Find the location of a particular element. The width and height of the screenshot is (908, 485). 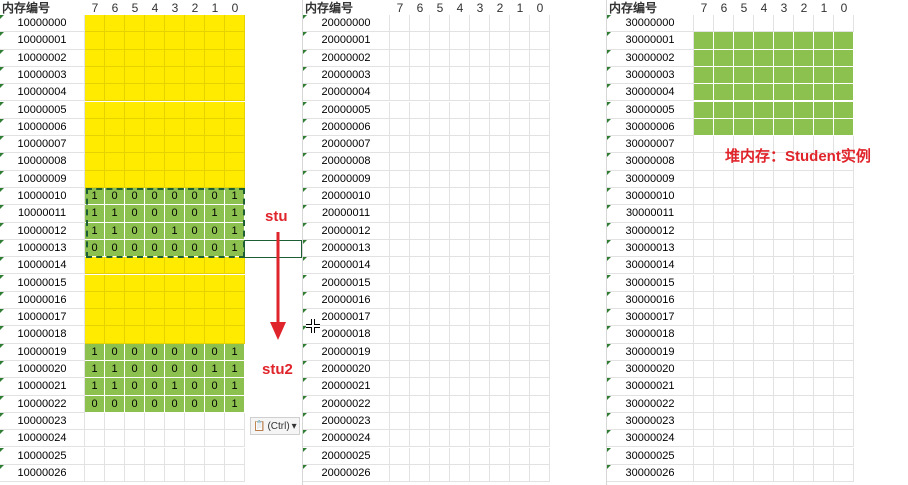

address-cell: 10000007 is located at coordinates (42, 145).